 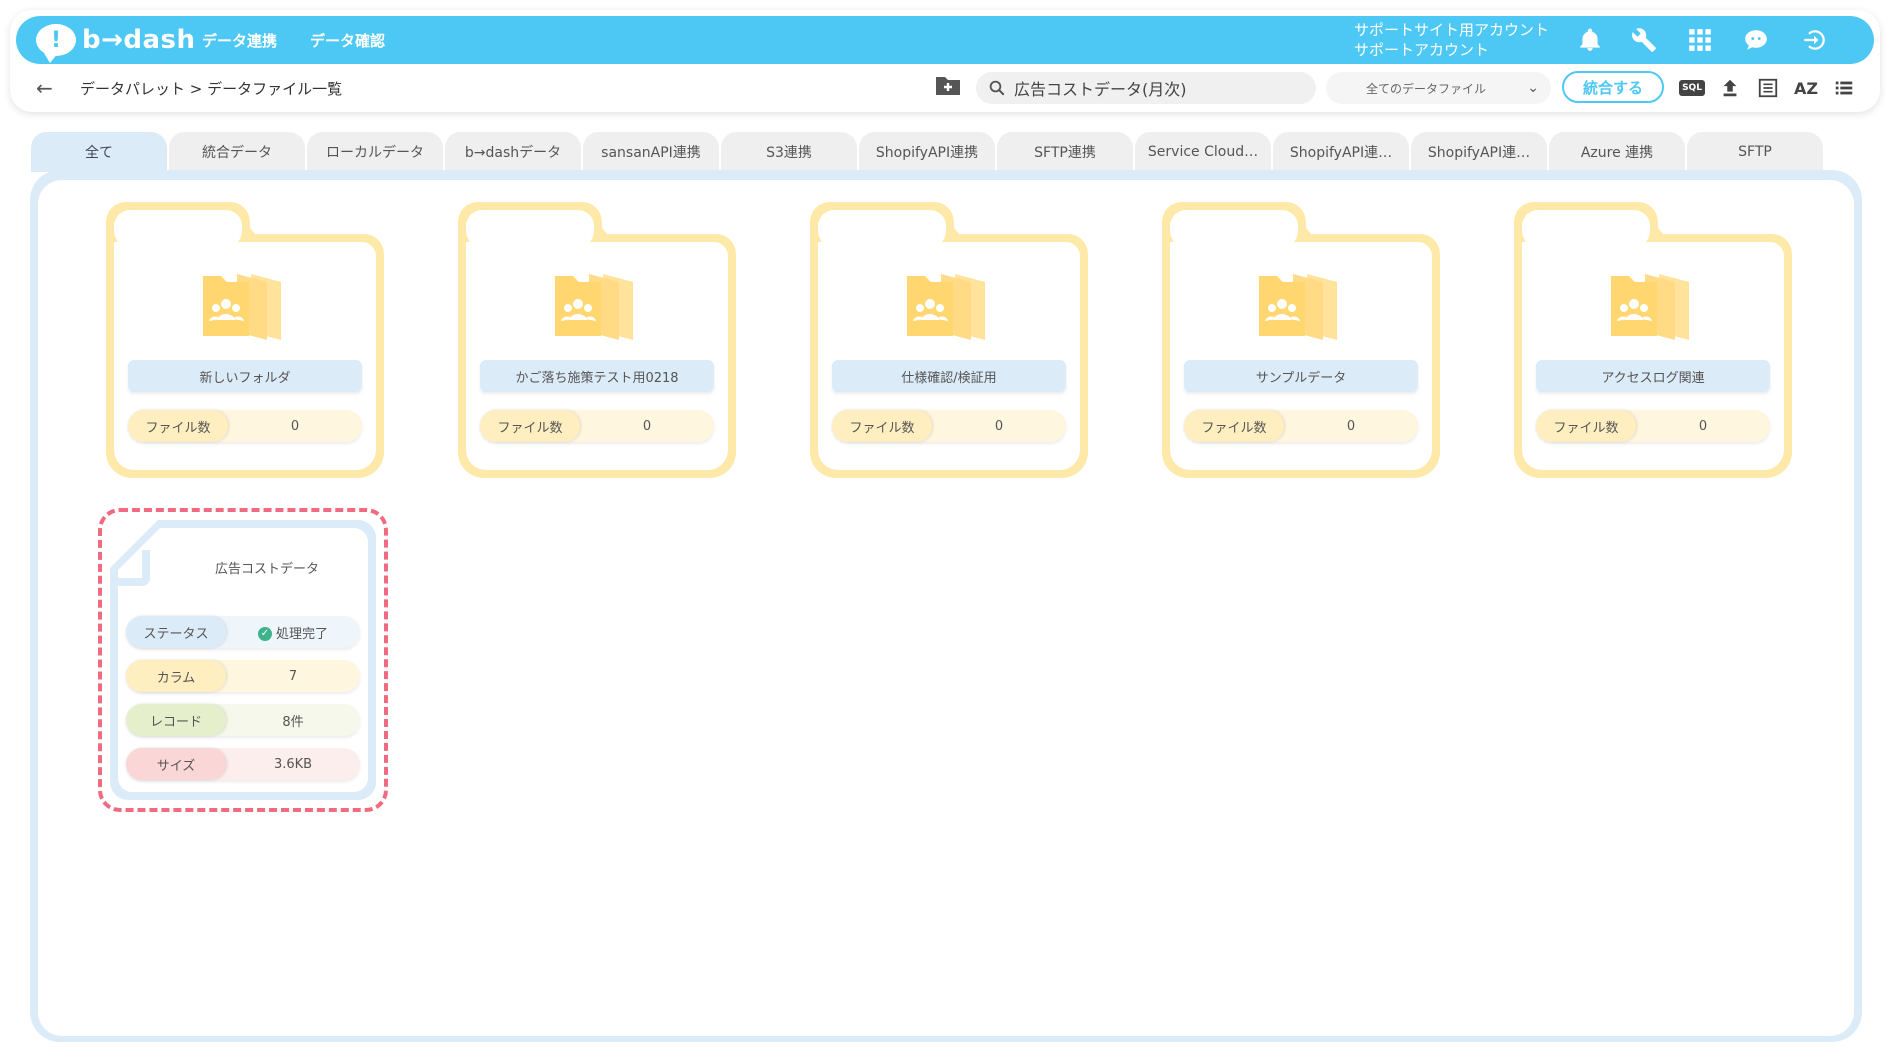 What do you see at coordinates (1700, 40) in the screenshot?
I see `apps-grid-icon` at bounding box center [1700, 40].